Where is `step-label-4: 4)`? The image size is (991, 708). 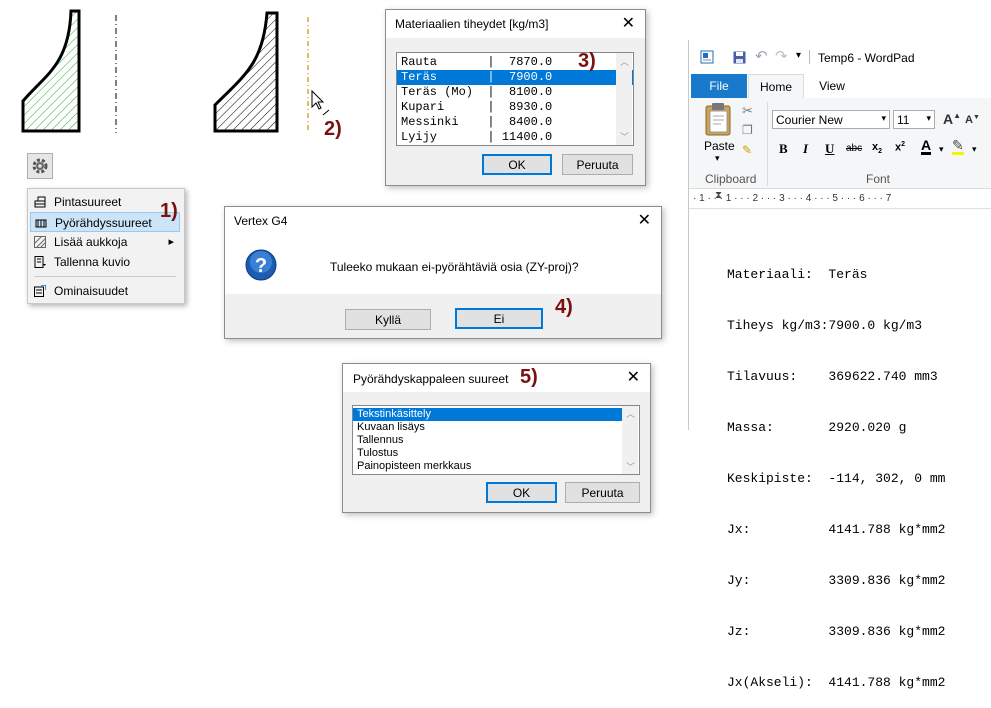
step-label-4: 4) is located at coordinates (564, 307).